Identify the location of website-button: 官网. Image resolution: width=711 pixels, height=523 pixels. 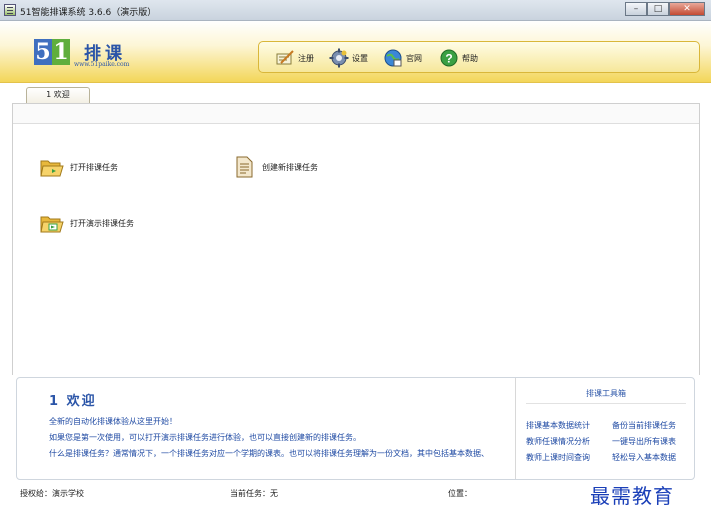
(402, 58).